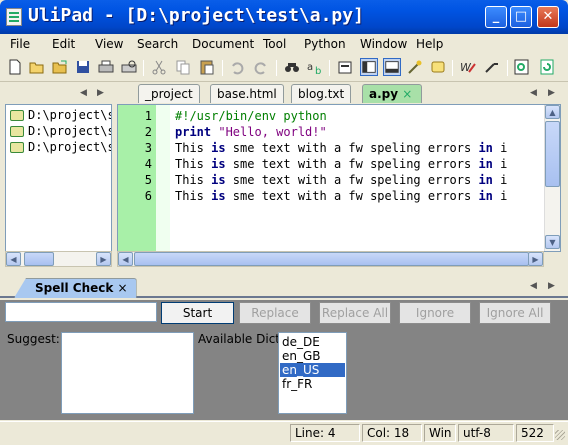 The image size is (568, 445). I want to click on paste-icon, so click(207, 67).